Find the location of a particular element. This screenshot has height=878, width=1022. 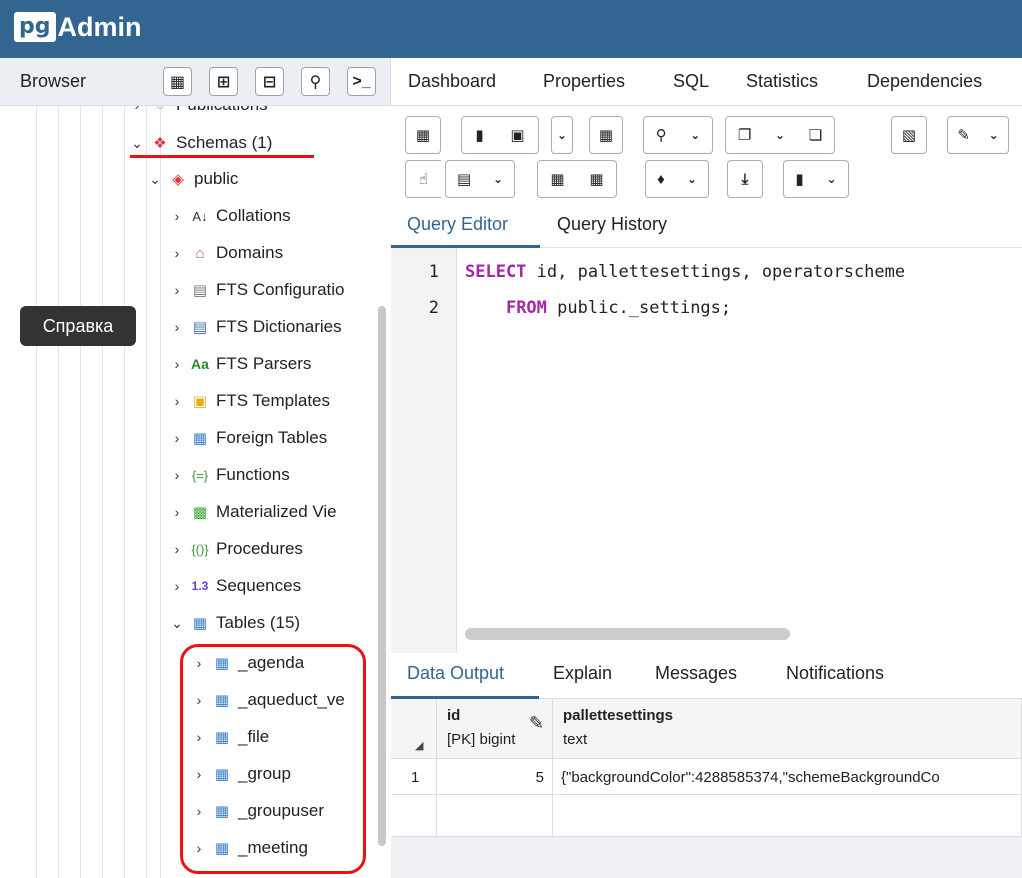

copy-toolbar-group: ❐ ⌄ ❏ is located at coordinates (780, 135).